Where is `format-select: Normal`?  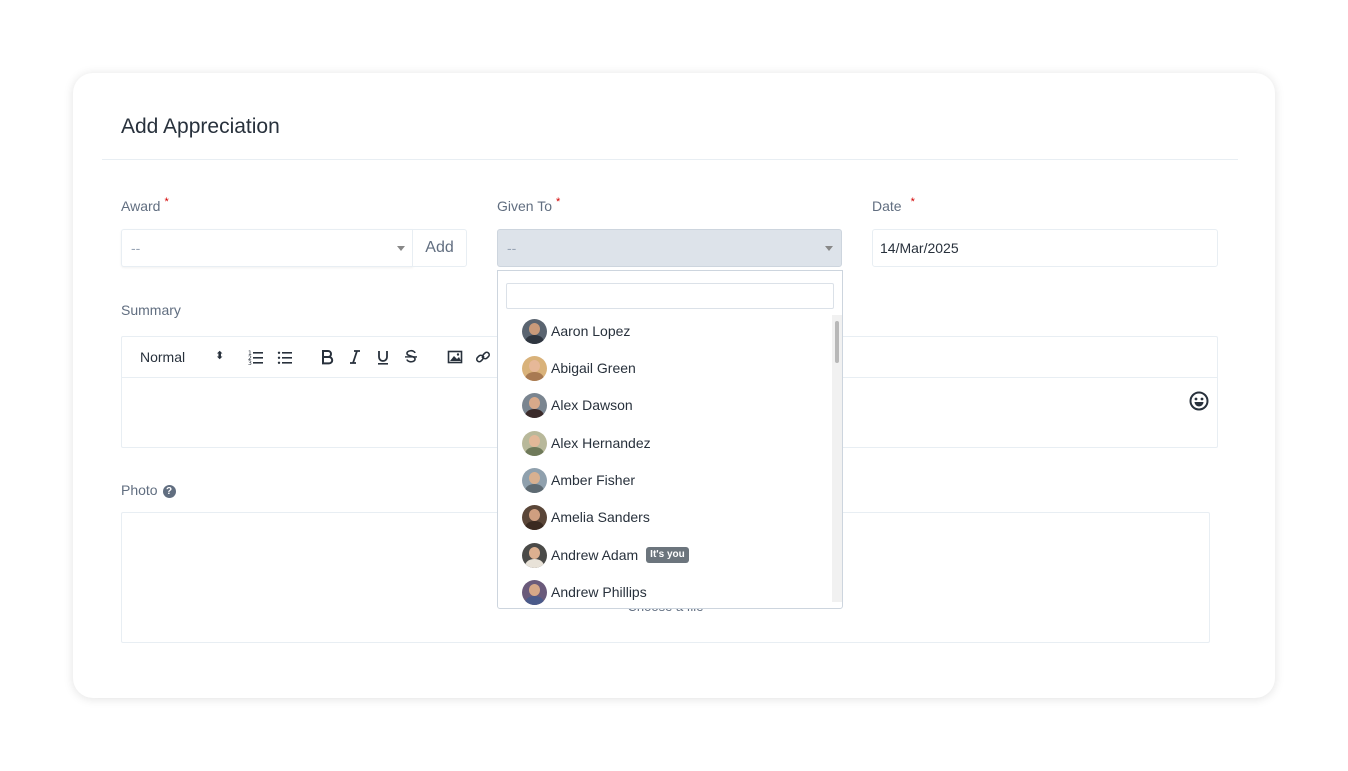
format-select: Normal is located at coordinates (162, 357).